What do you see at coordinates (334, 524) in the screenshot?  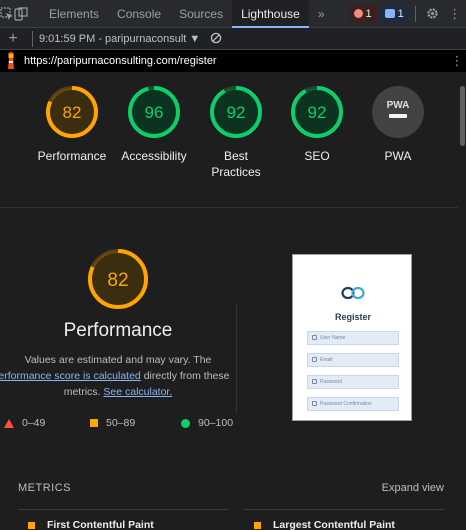 I see `metric-label: Largest Contentful Paint` at bounding box center [334, 524].